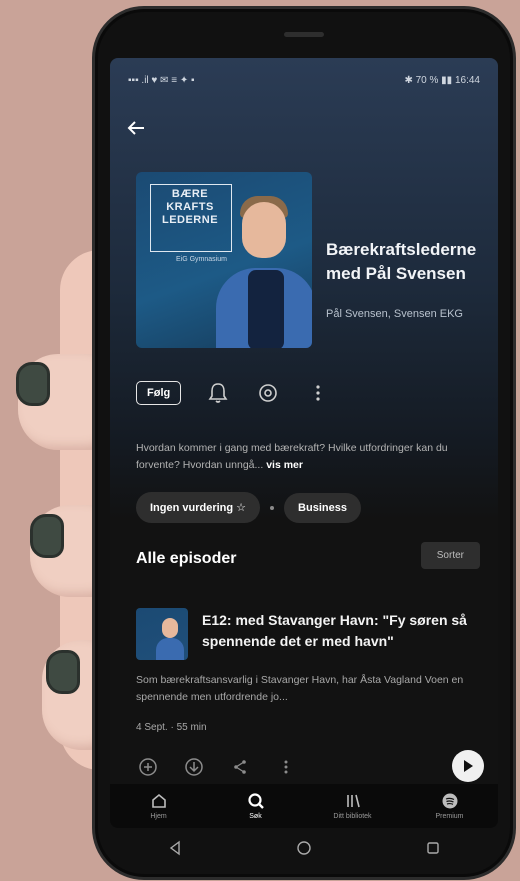  I want to click on spotify-icon, so click(449, 801).